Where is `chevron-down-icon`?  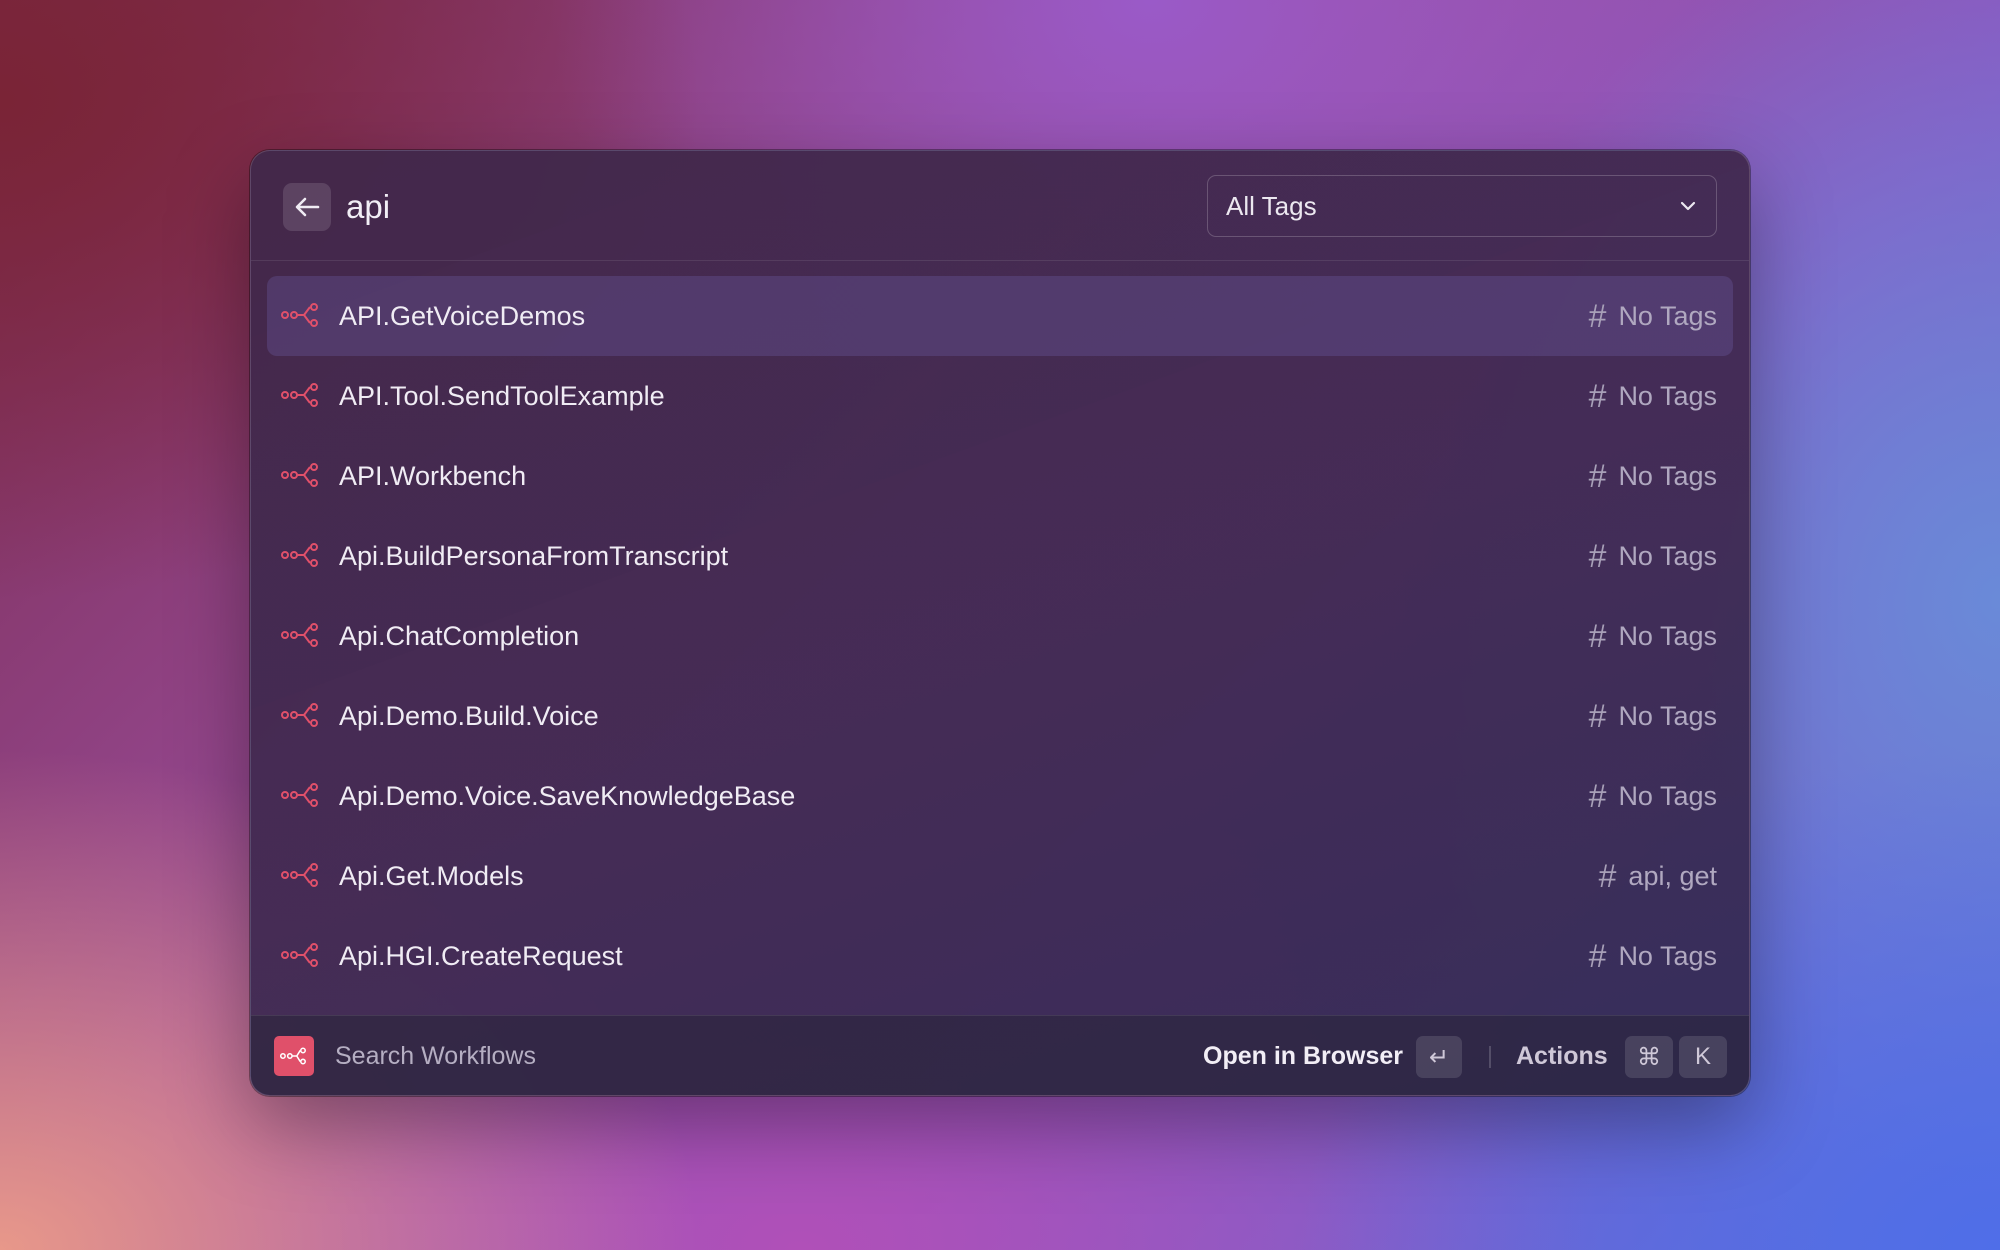
chevron-down-icon is located at coordinates (1688, 206).